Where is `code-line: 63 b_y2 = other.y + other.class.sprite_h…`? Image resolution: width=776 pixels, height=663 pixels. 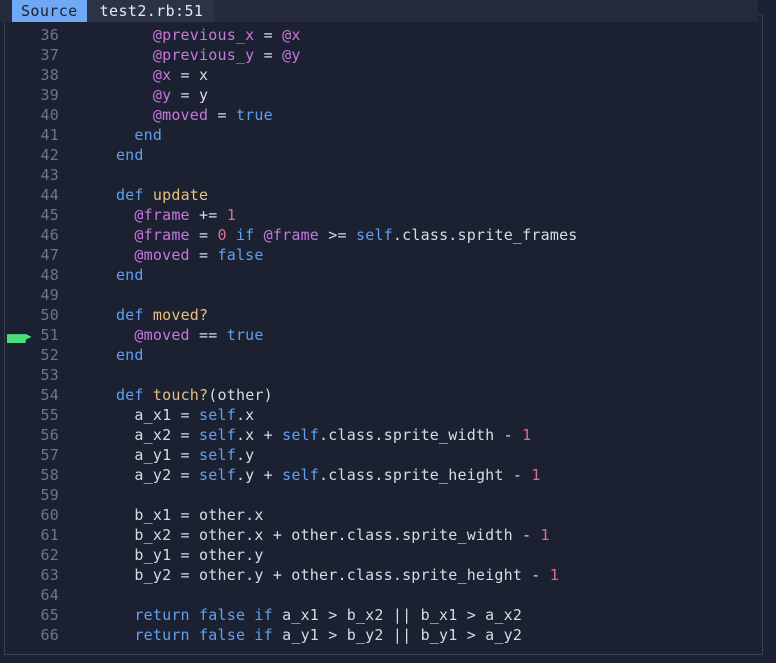 code-line: 63 b_y2 = other.y + other.class.sprite_h… is located at coordinates (383, 575).